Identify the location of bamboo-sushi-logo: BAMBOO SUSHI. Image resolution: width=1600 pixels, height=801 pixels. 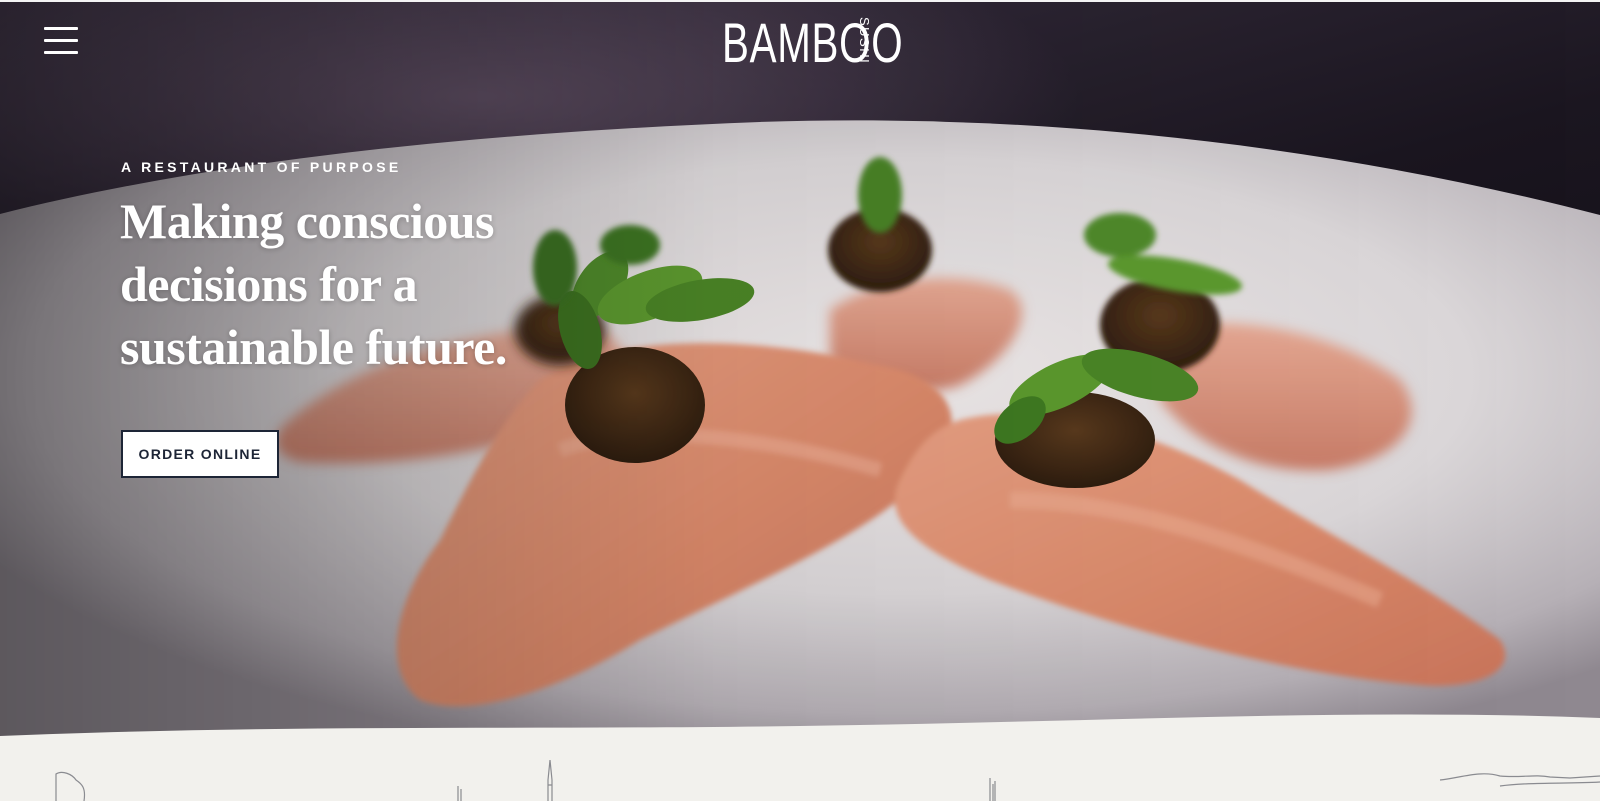
(813, 42).